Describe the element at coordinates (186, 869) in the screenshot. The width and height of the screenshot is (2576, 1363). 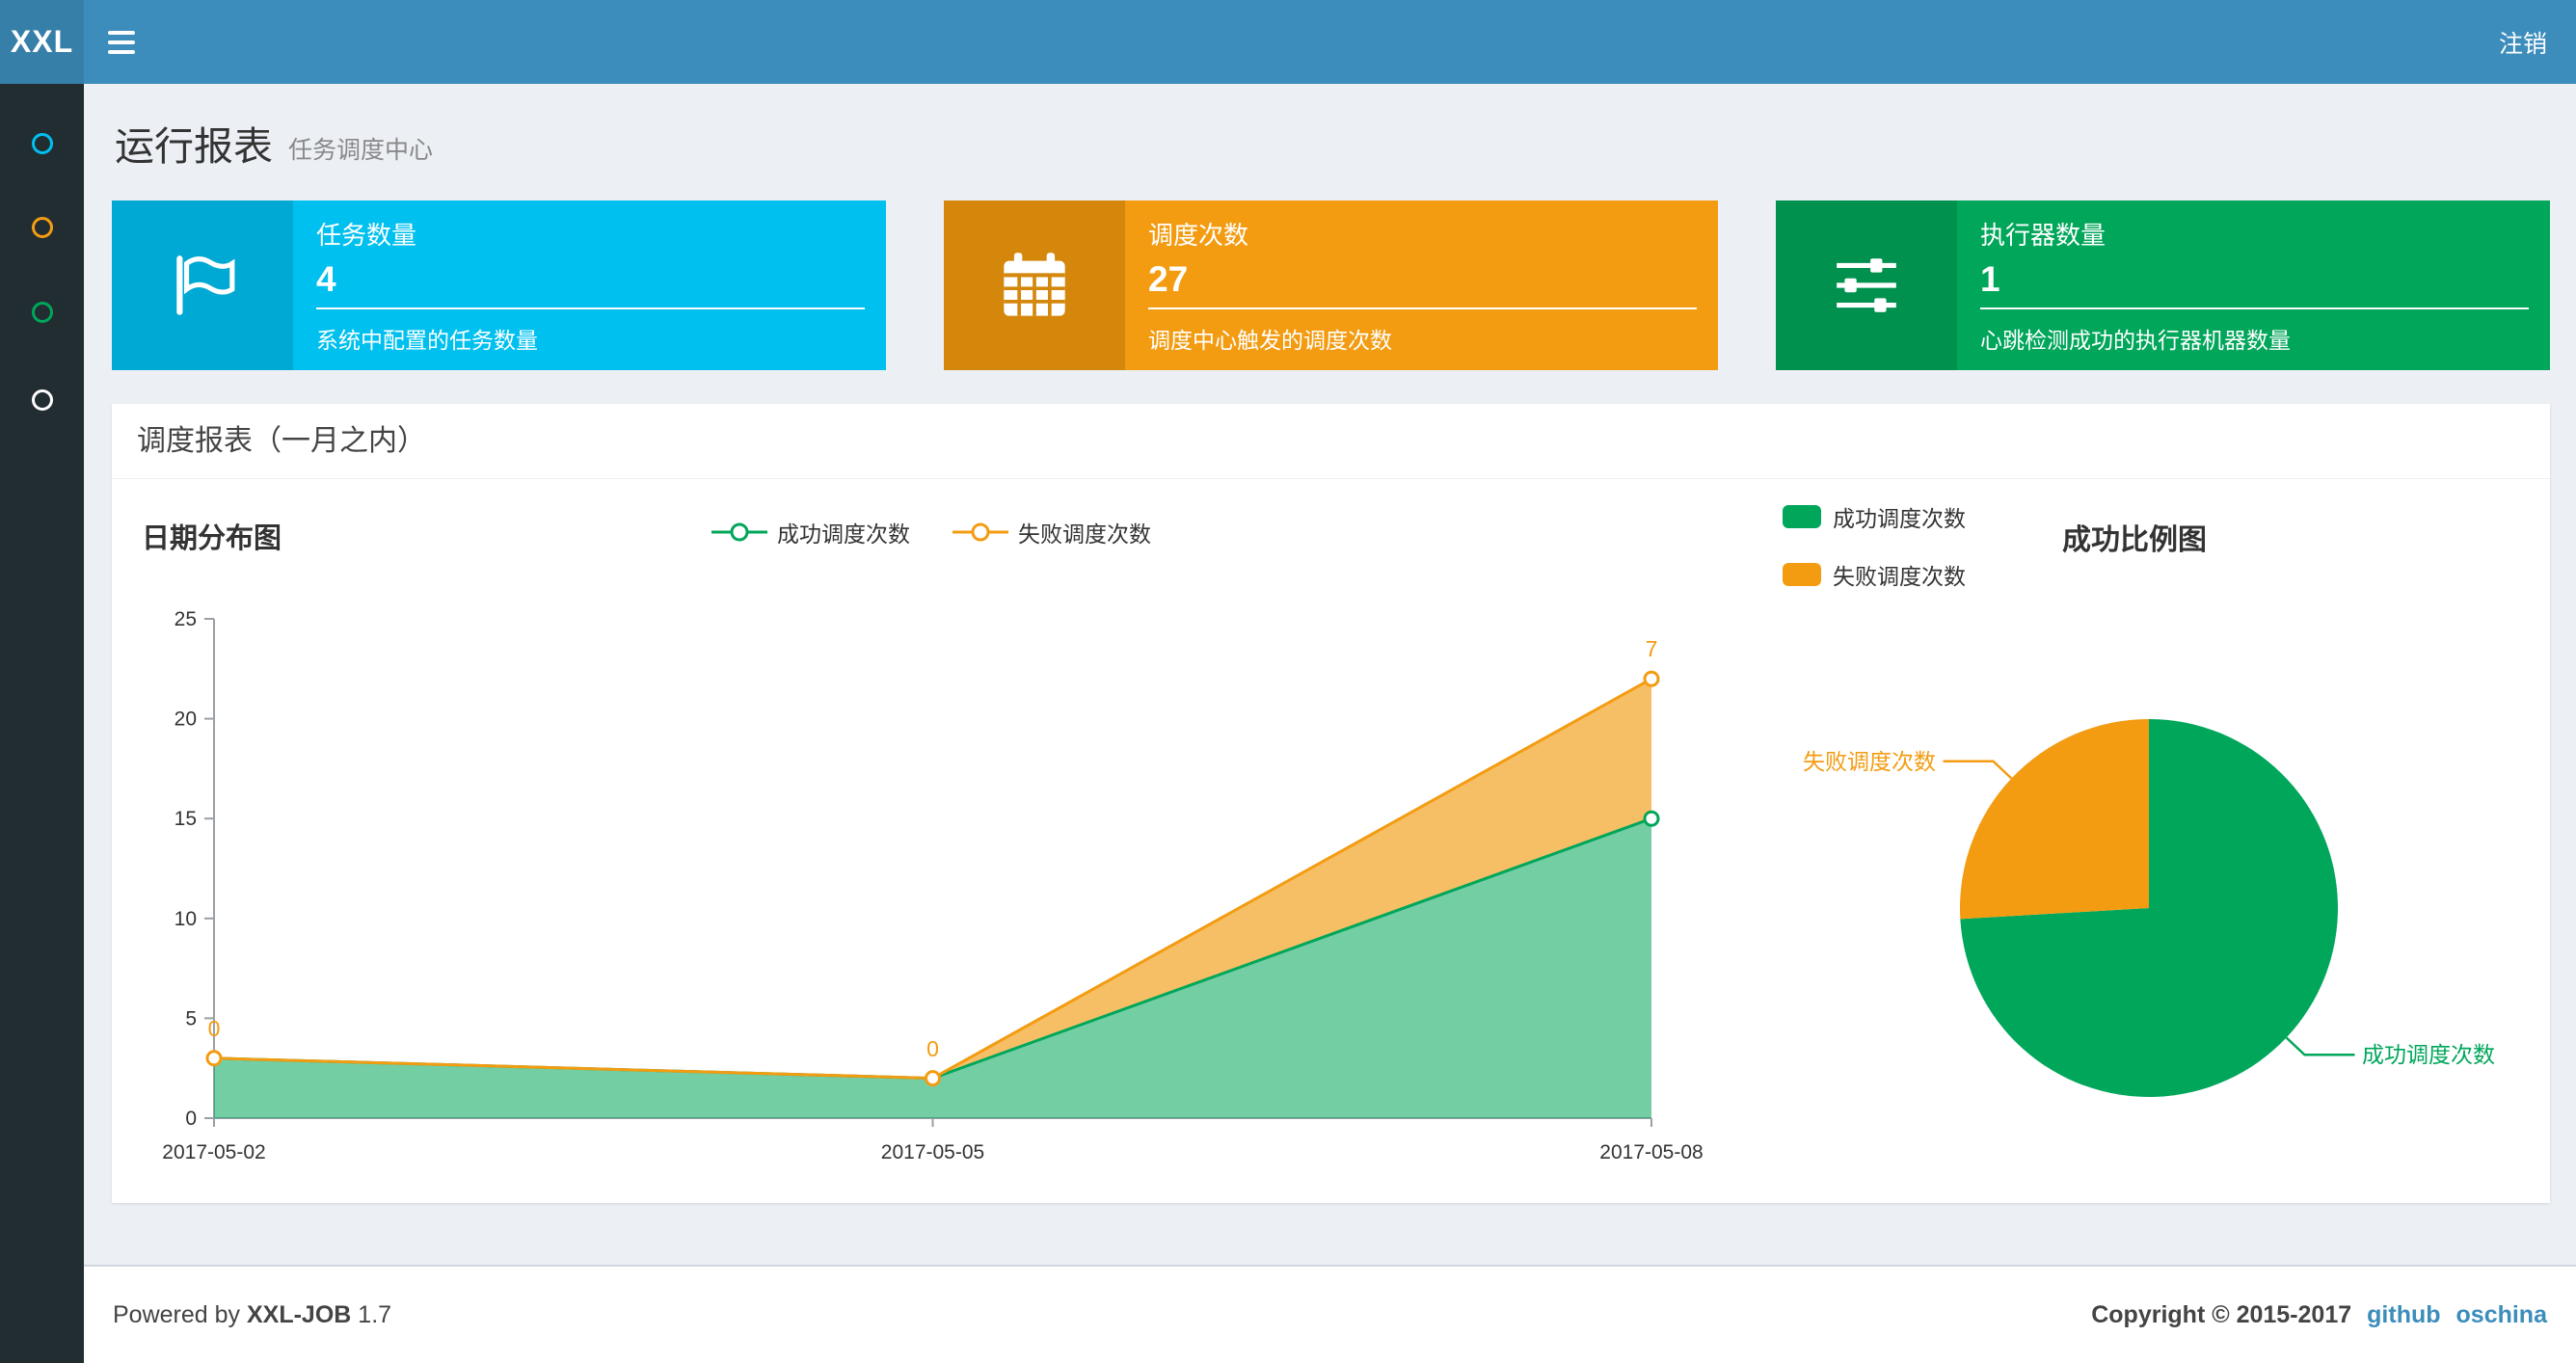
I see `y-axis-labels: 0 5 10 15 20 25` at that location.